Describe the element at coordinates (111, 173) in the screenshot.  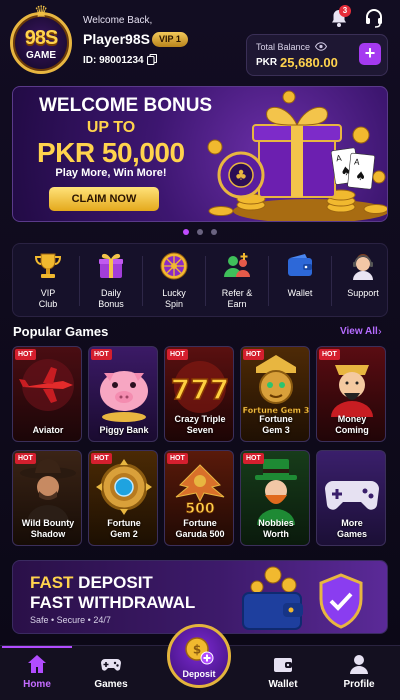
I see `banner-tagline: Play More, Win More!` at that location.